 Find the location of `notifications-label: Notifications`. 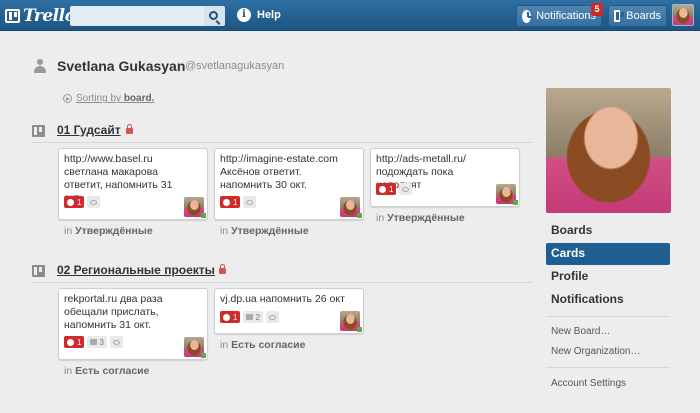

notifications-label: Notifications is located at coordinates (566, 16).